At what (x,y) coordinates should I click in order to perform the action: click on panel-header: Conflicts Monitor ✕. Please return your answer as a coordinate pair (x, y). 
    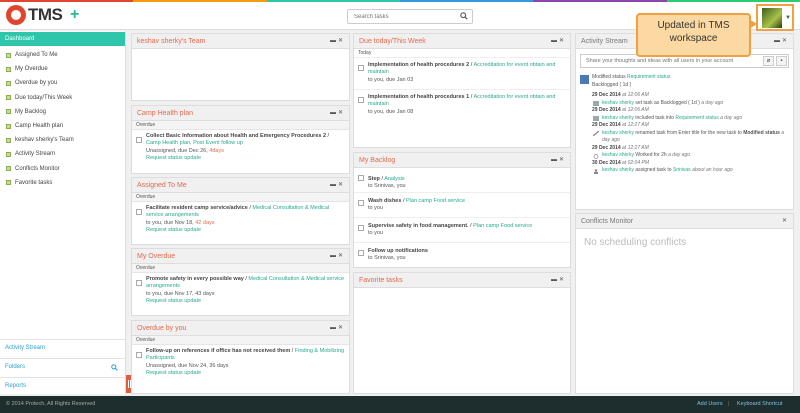
    Looking at the image, I should click on (684, 221).